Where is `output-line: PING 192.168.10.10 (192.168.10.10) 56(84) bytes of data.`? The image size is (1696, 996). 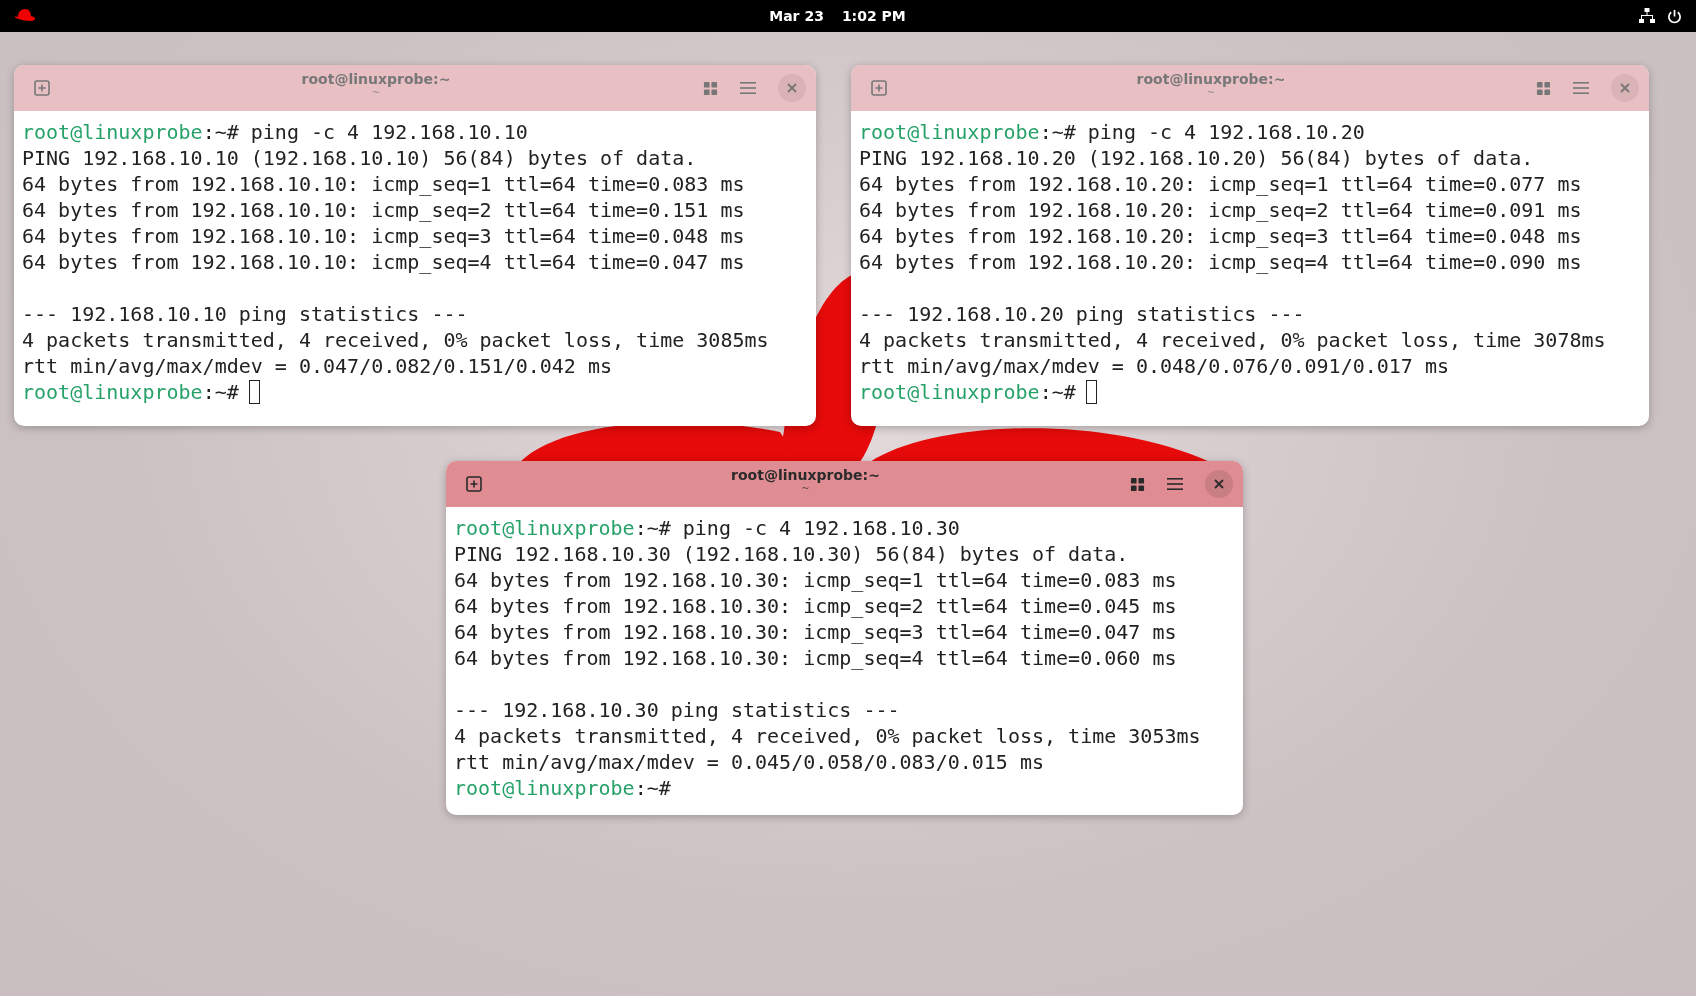 output-line: PING 192.168.10.10 (192.168.10.10) 56(84) bytes of data. is located at coordinates (360, 158).